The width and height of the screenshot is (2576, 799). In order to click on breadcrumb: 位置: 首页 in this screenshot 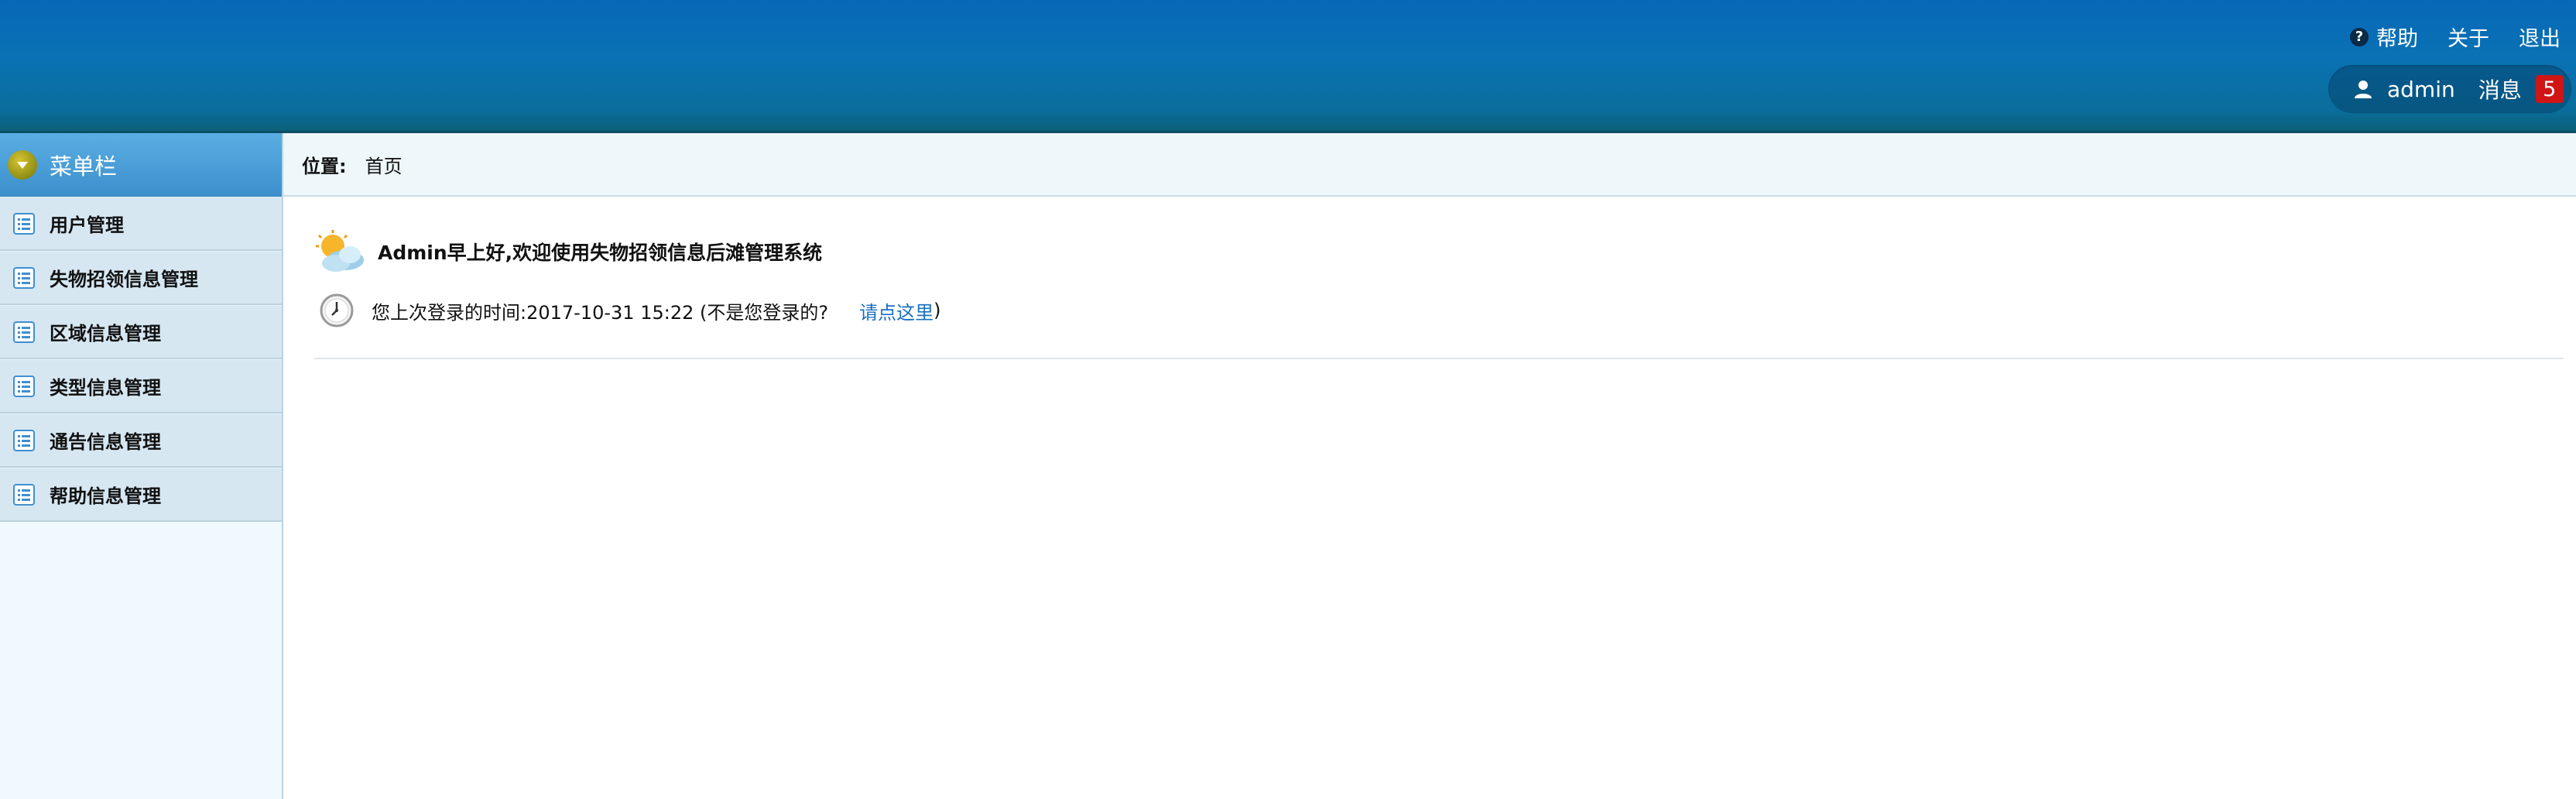, I will do `click(1429, 165)`.